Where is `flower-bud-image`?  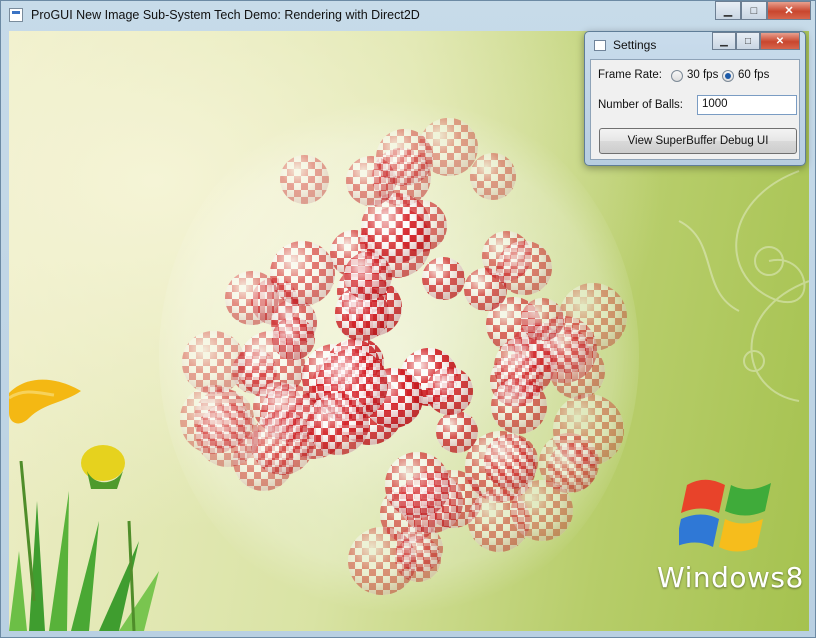 flower-bud-image is located at coordinates (103, 467).